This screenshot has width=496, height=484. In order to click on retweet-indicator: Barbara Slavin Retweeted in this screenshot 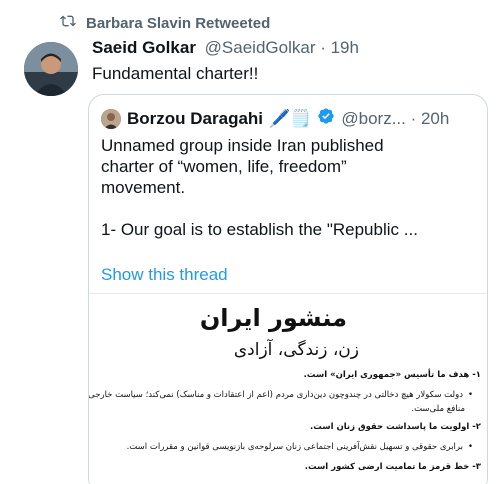, I will do `click(165, 23)`.